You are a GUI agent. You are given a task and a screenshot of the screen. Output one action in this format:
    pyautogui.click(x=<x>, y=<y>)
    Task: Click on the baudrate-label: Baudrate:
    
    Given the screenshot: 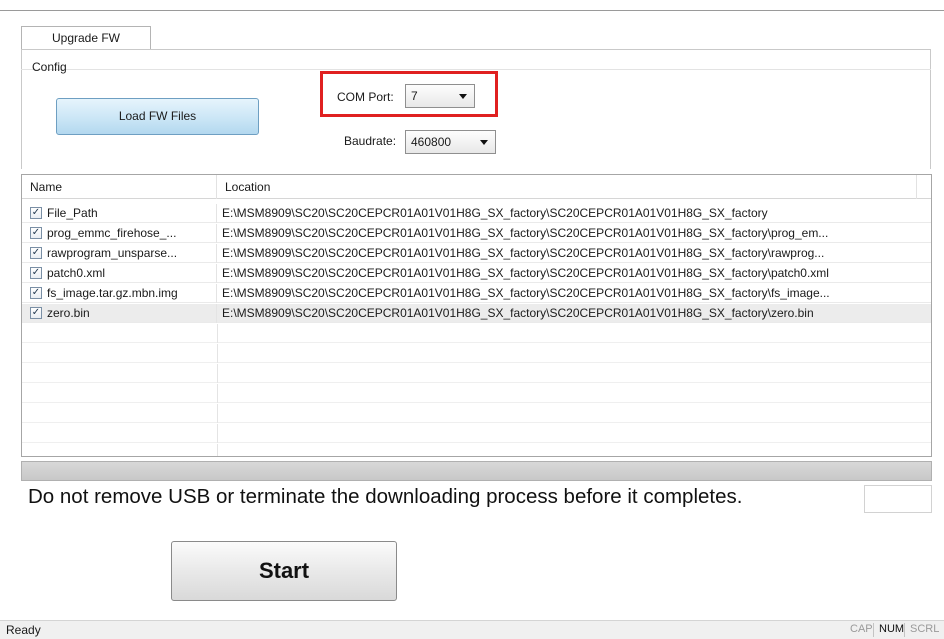 What is the action you would take?
    pyautogui.click(x=370, y=141)
    